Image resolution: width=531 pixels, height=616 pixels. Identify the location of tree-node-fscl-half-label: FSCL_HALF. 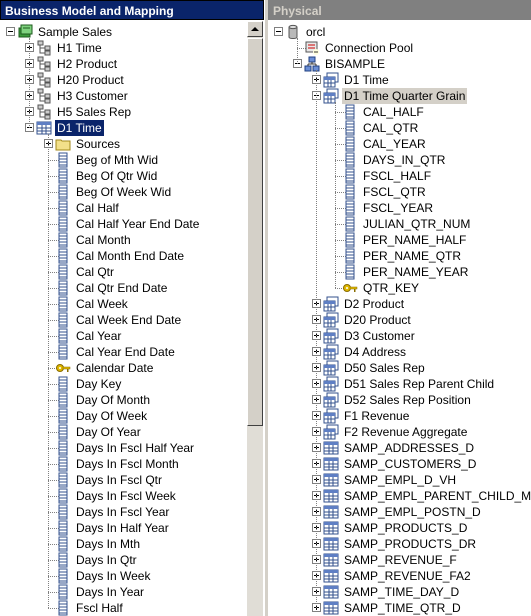
(397, 176).